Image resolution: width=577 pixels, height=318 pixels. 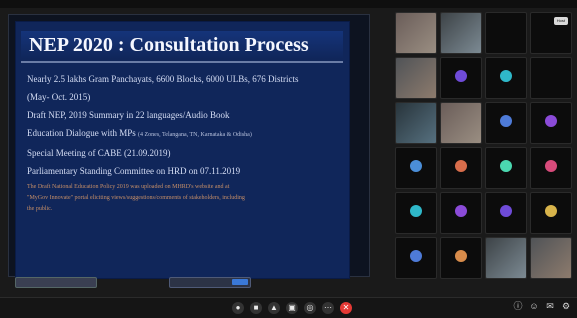 What do you see at coordinates (534, 306) in the screenshot?
I see `people-icon: ☺` at bounding box center [534, 306].